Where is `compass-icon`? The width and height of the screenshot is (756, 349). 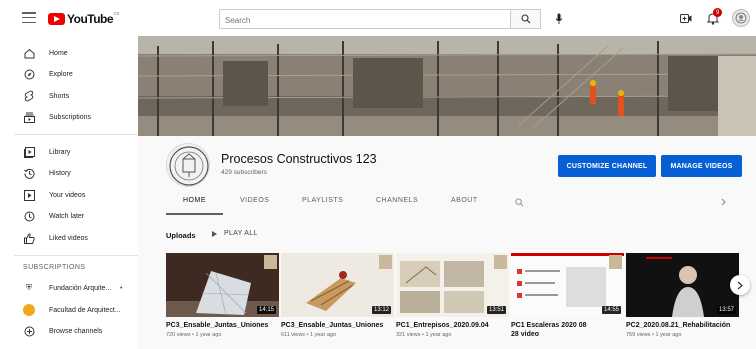
compass-icon is located at coordinates (29, 74).